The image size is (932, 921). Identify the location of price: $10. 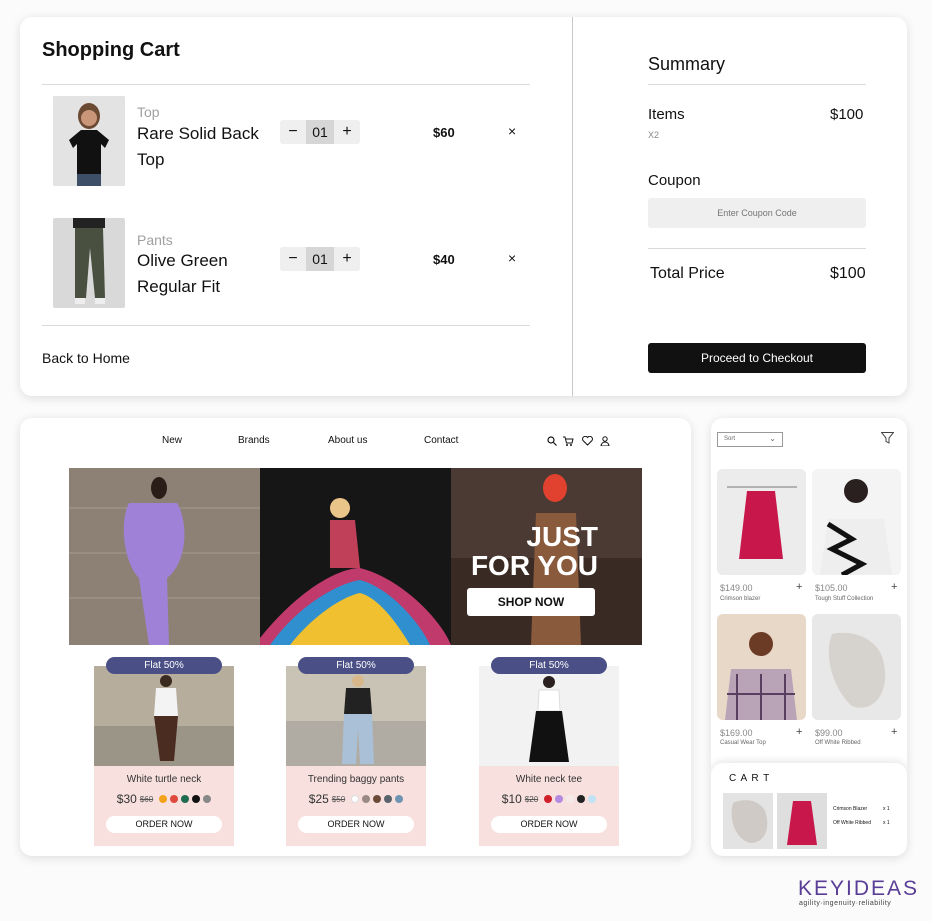
(511, 799).